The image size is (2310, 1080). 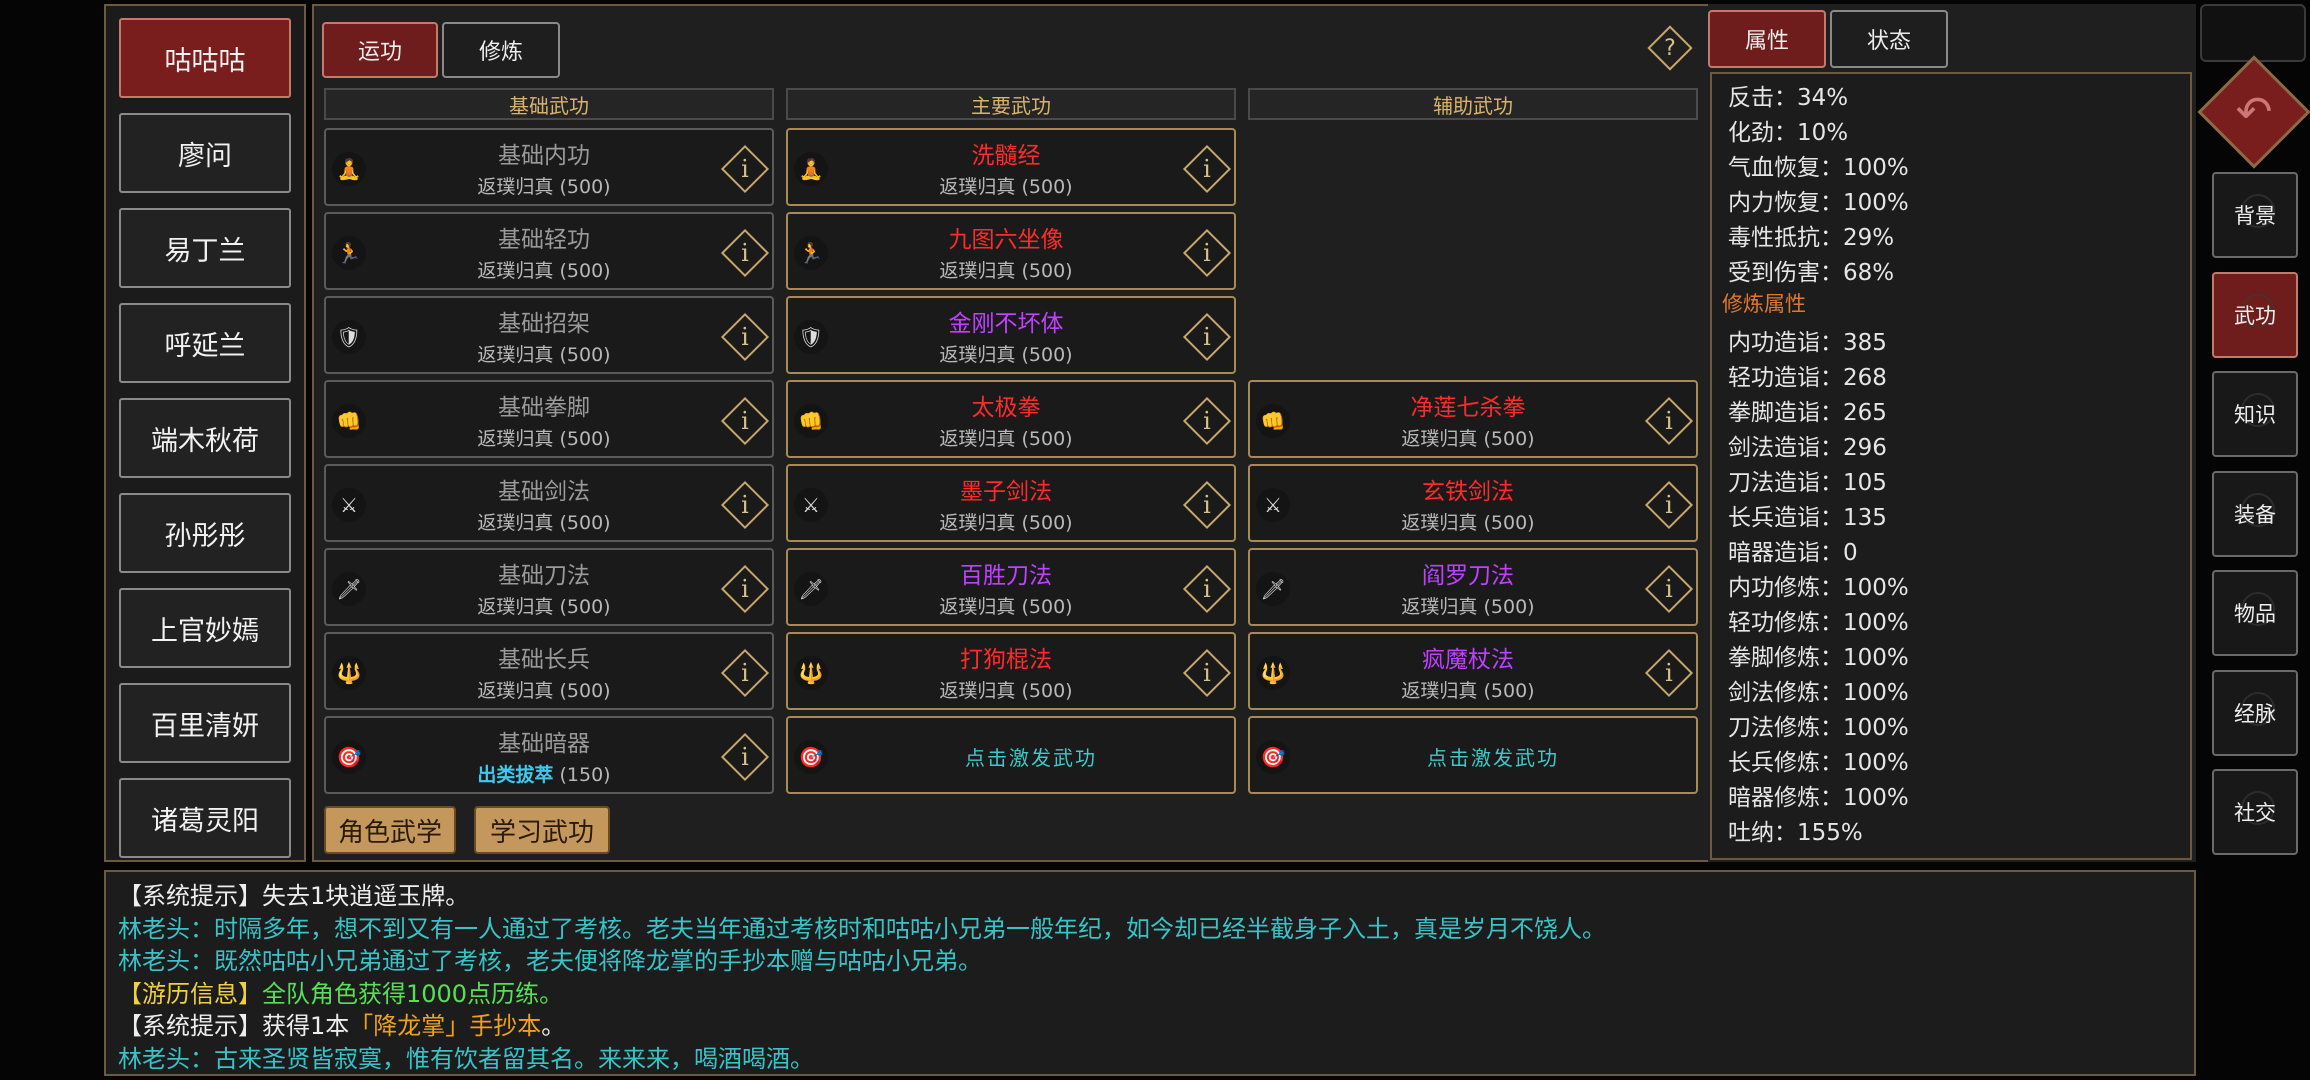 I want to click on character-tab: 百里清妍, so click(x=205, y=723).